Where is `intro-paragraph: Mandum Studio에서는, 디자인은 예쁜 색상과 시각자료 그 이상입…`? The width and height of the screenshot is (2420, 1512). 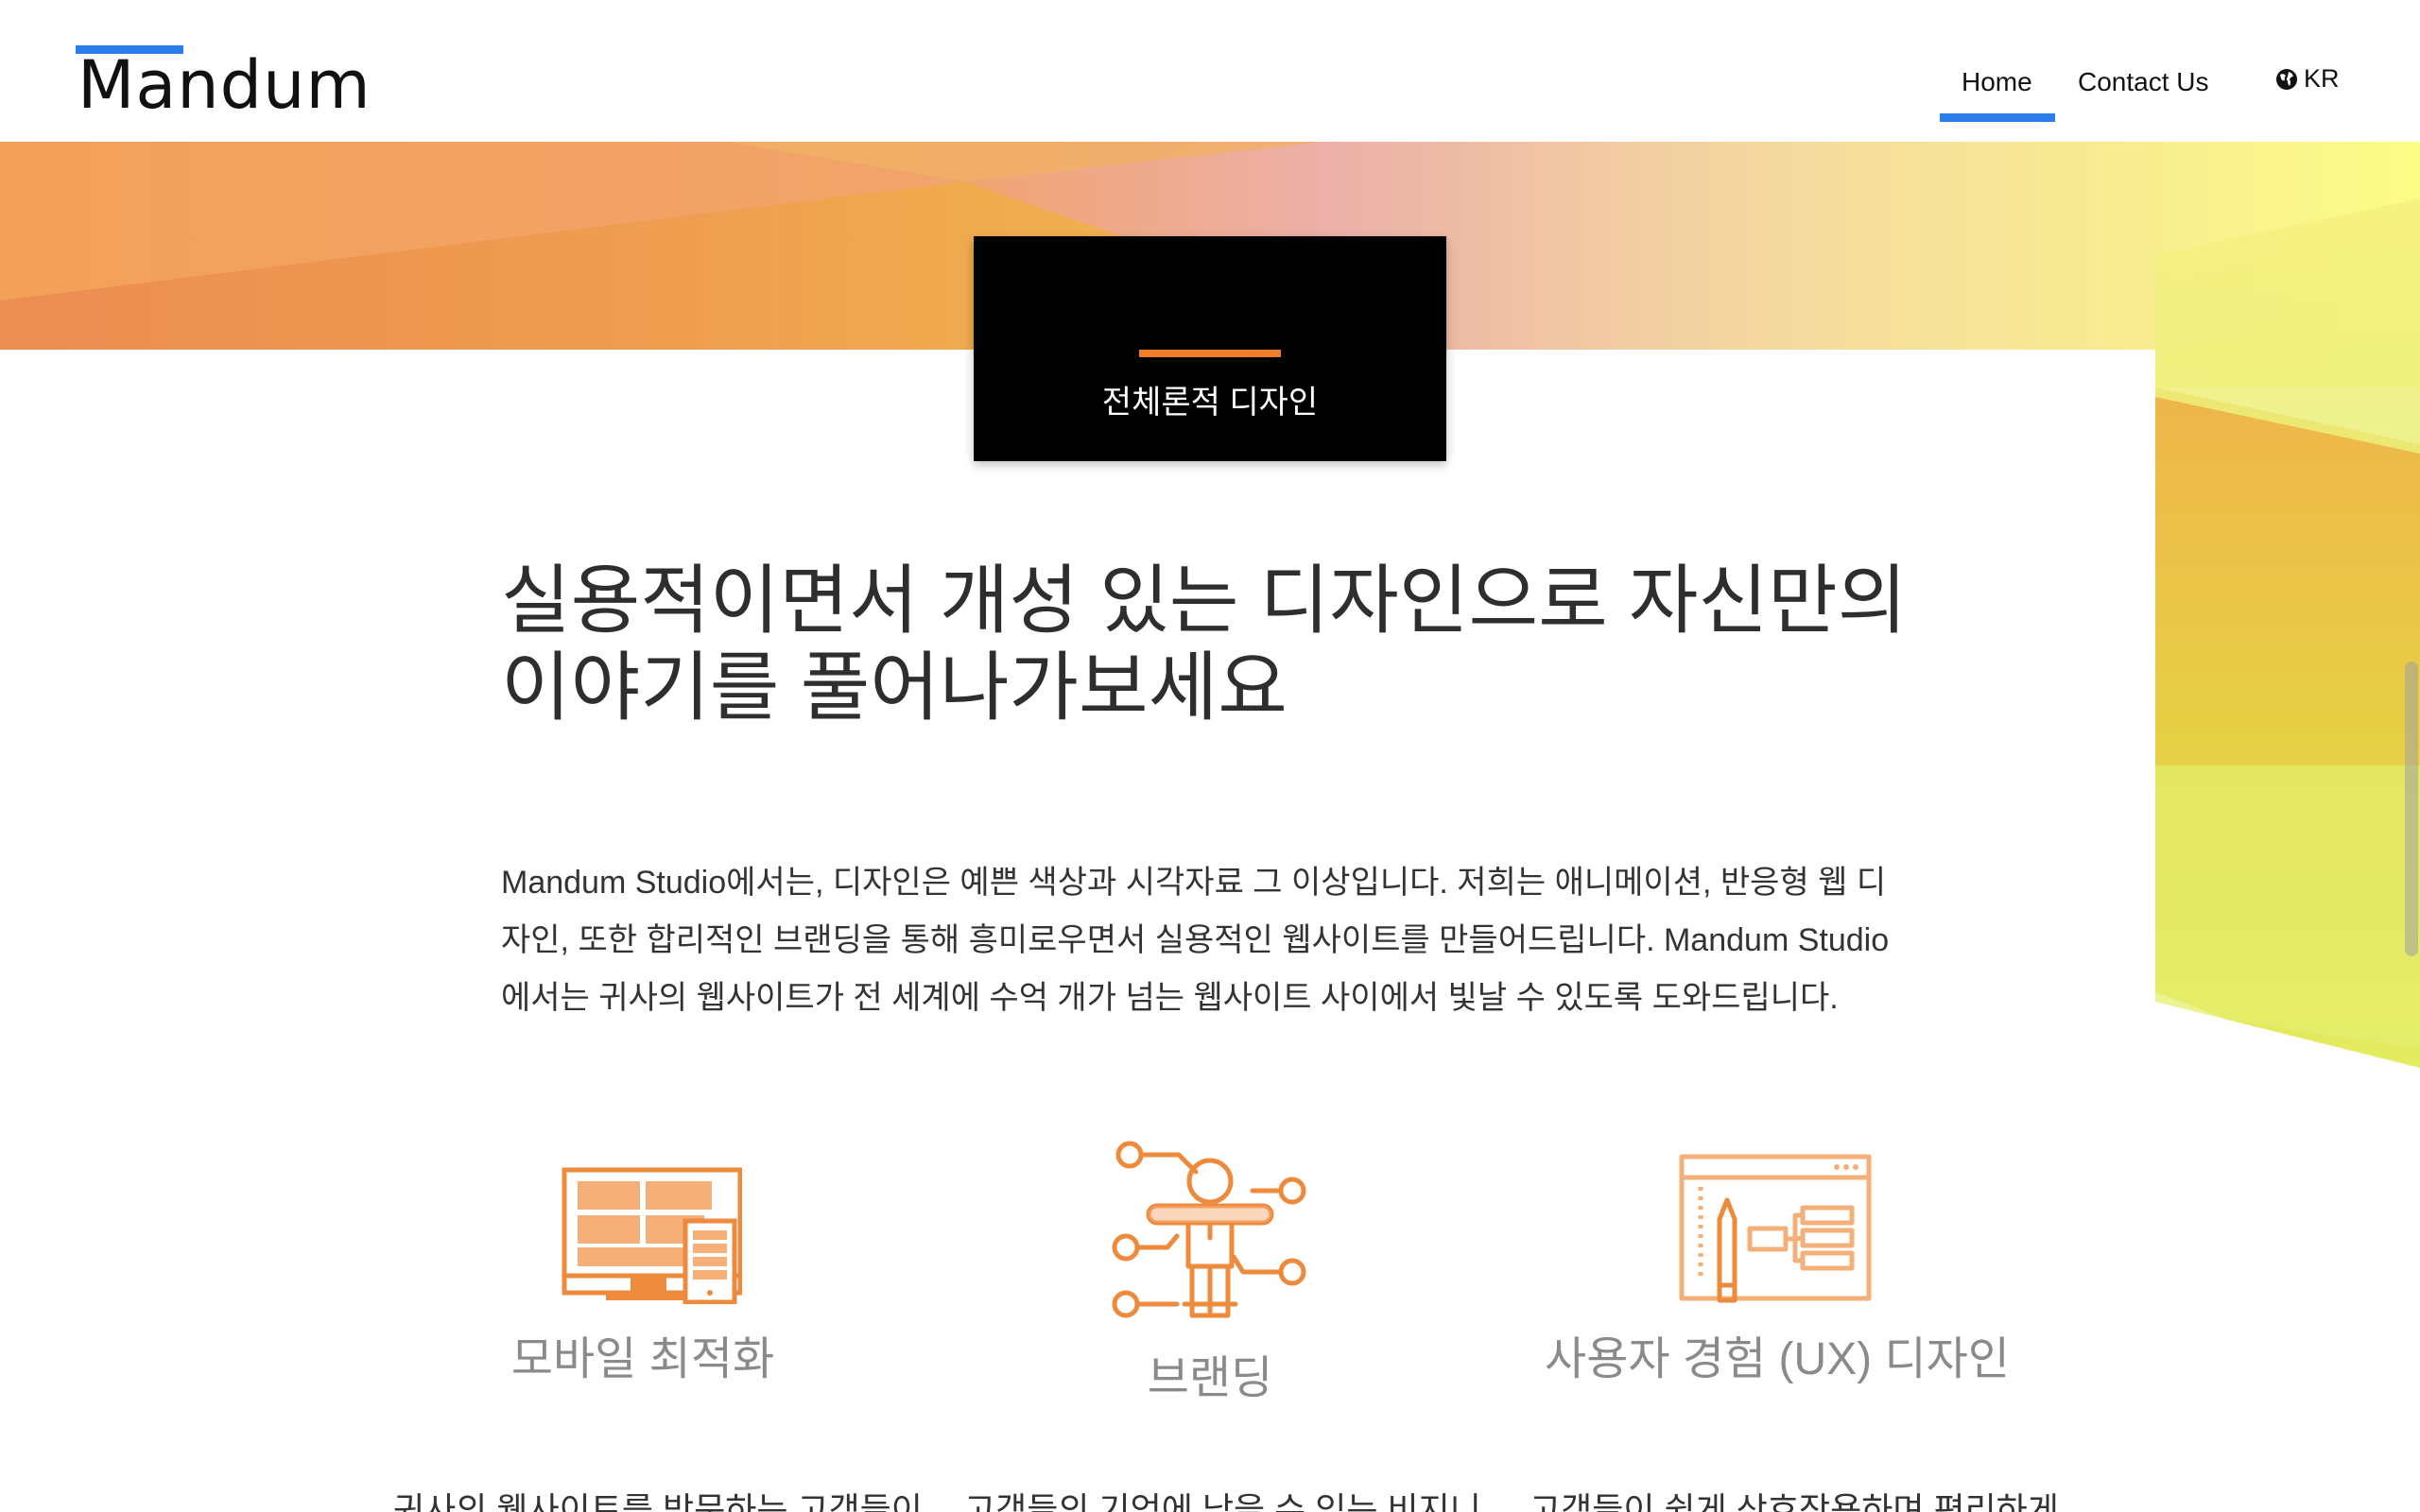 intro-paragraph: Mandum Studio에서는, 디자인은 예쁜 색상과 시각자료 그 이상입… is located at coordinates (1210, 940).